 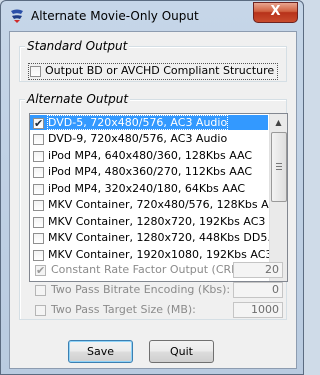 I want to click on target-size-label: Two Pass Target Size (MB):, so click(x=123, y=309).